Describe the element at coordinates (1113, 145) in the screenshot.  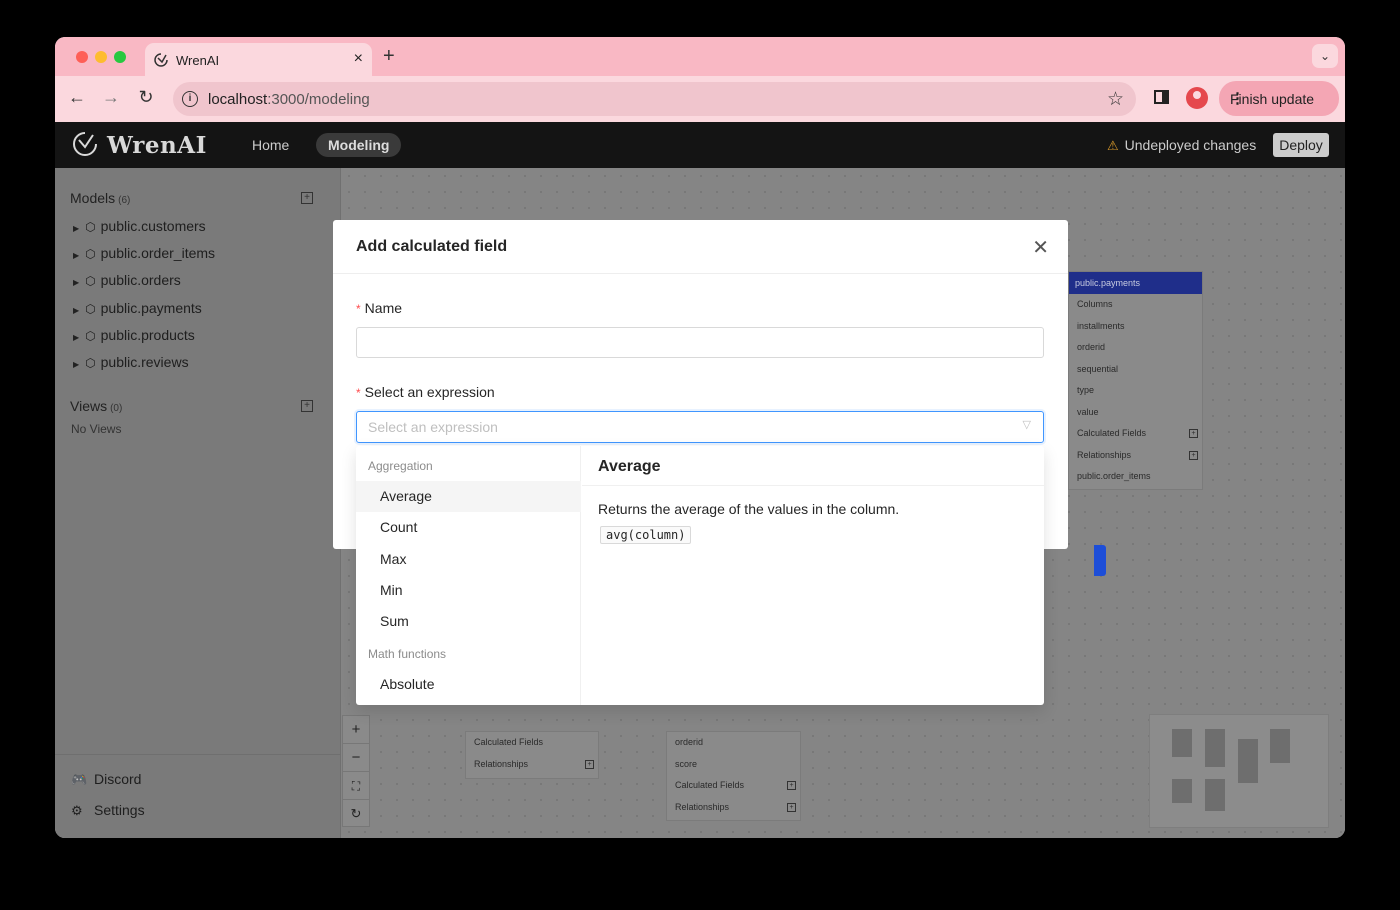
I see `warning-icon: ⚠` at that location.